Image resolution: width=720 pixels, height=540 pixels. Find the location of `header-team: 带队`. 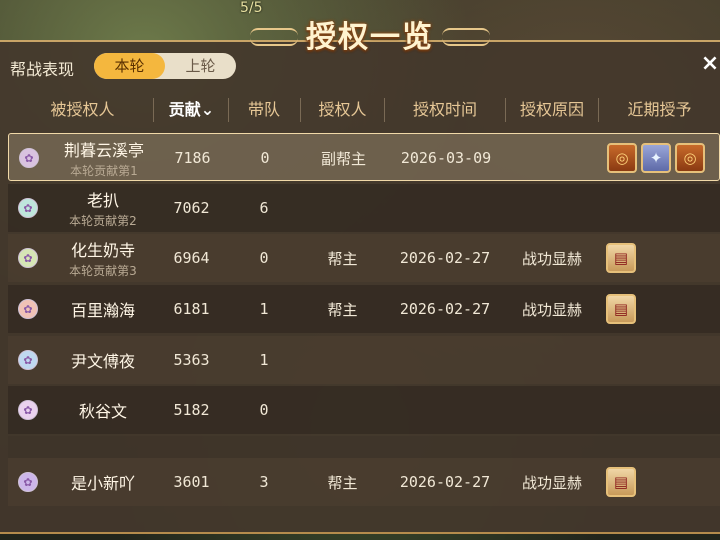

header-team: 带队 is located at coordinates (264, 110).